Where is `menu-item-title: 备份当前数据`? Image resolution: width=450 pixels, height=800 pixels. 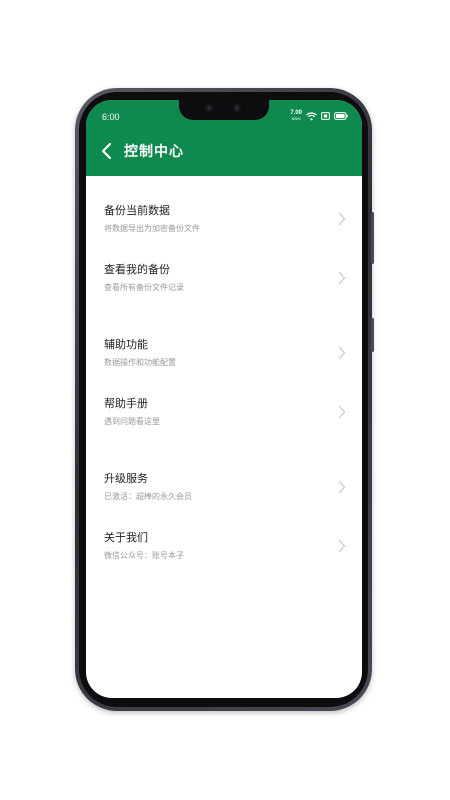
menu-item-title: 备份当前数据 is located at coordinates (137, 210).